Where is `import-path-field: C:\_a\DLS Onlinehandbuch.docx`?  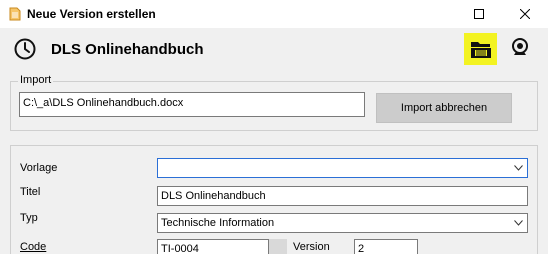
import-path-field: C:\_a\DLS Onlinehandbuch.docx is located at coordinates (192, 104).